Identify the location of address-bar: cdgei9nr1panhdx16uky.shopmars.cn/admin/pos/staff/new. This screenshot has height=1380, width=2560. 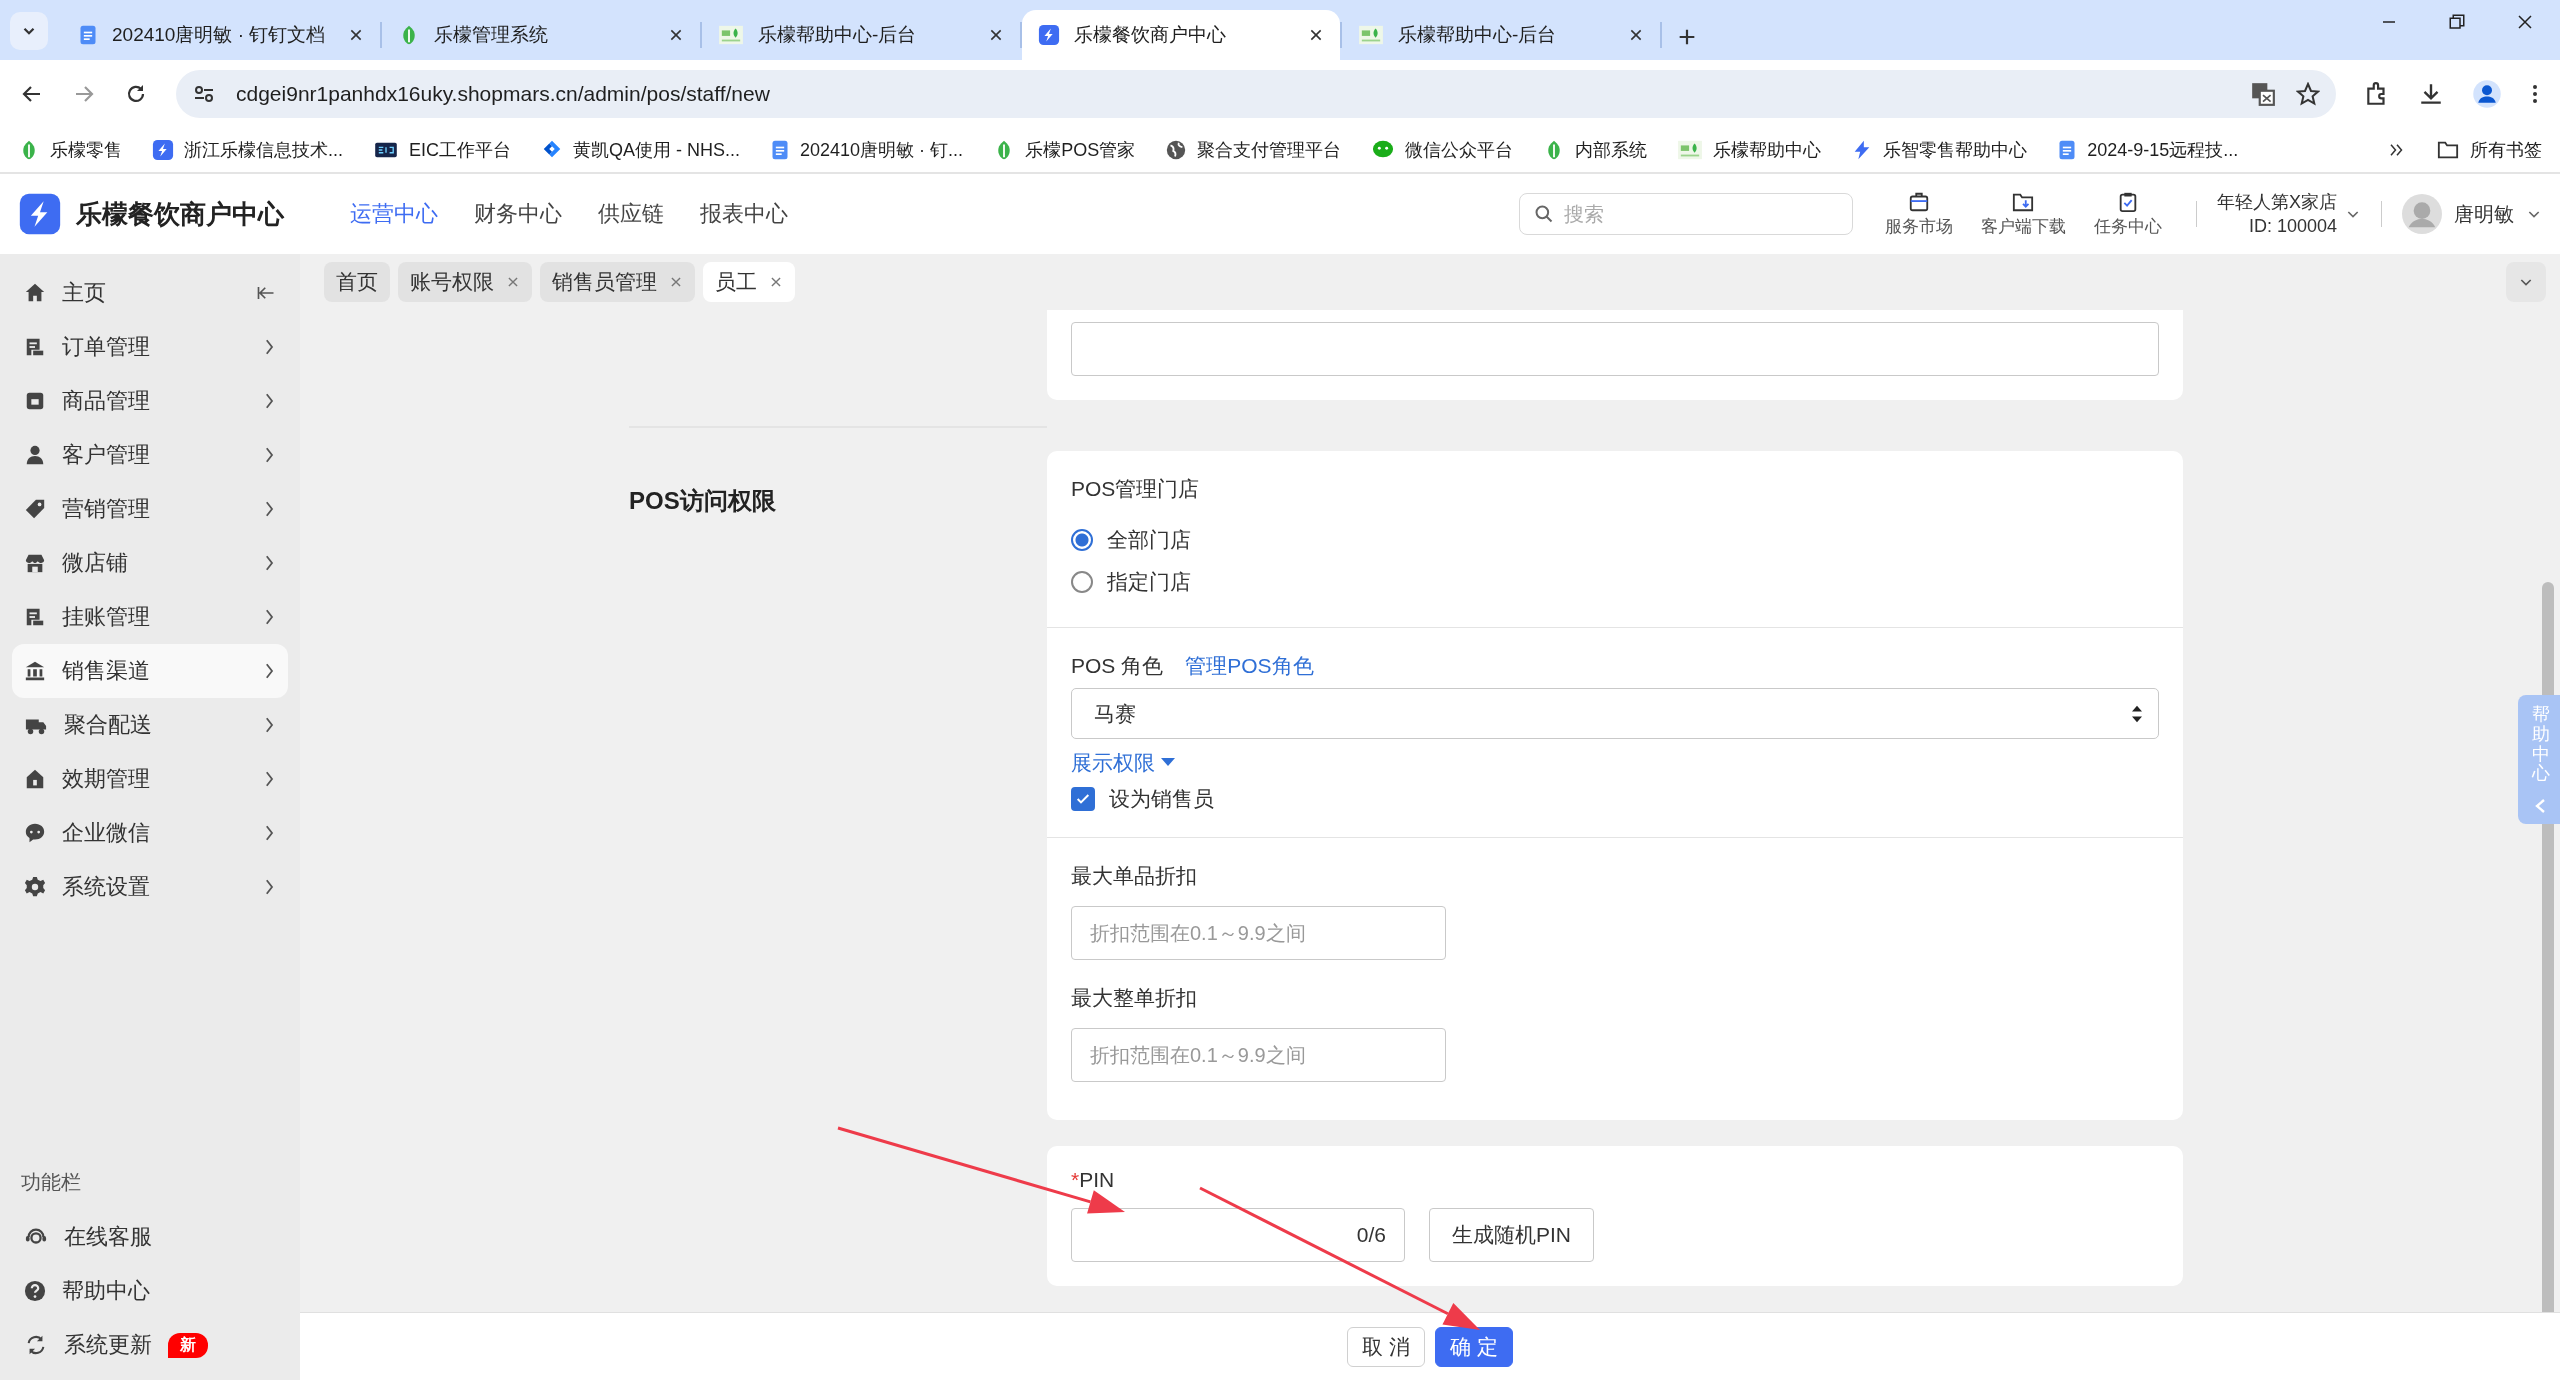
(1256, 94).